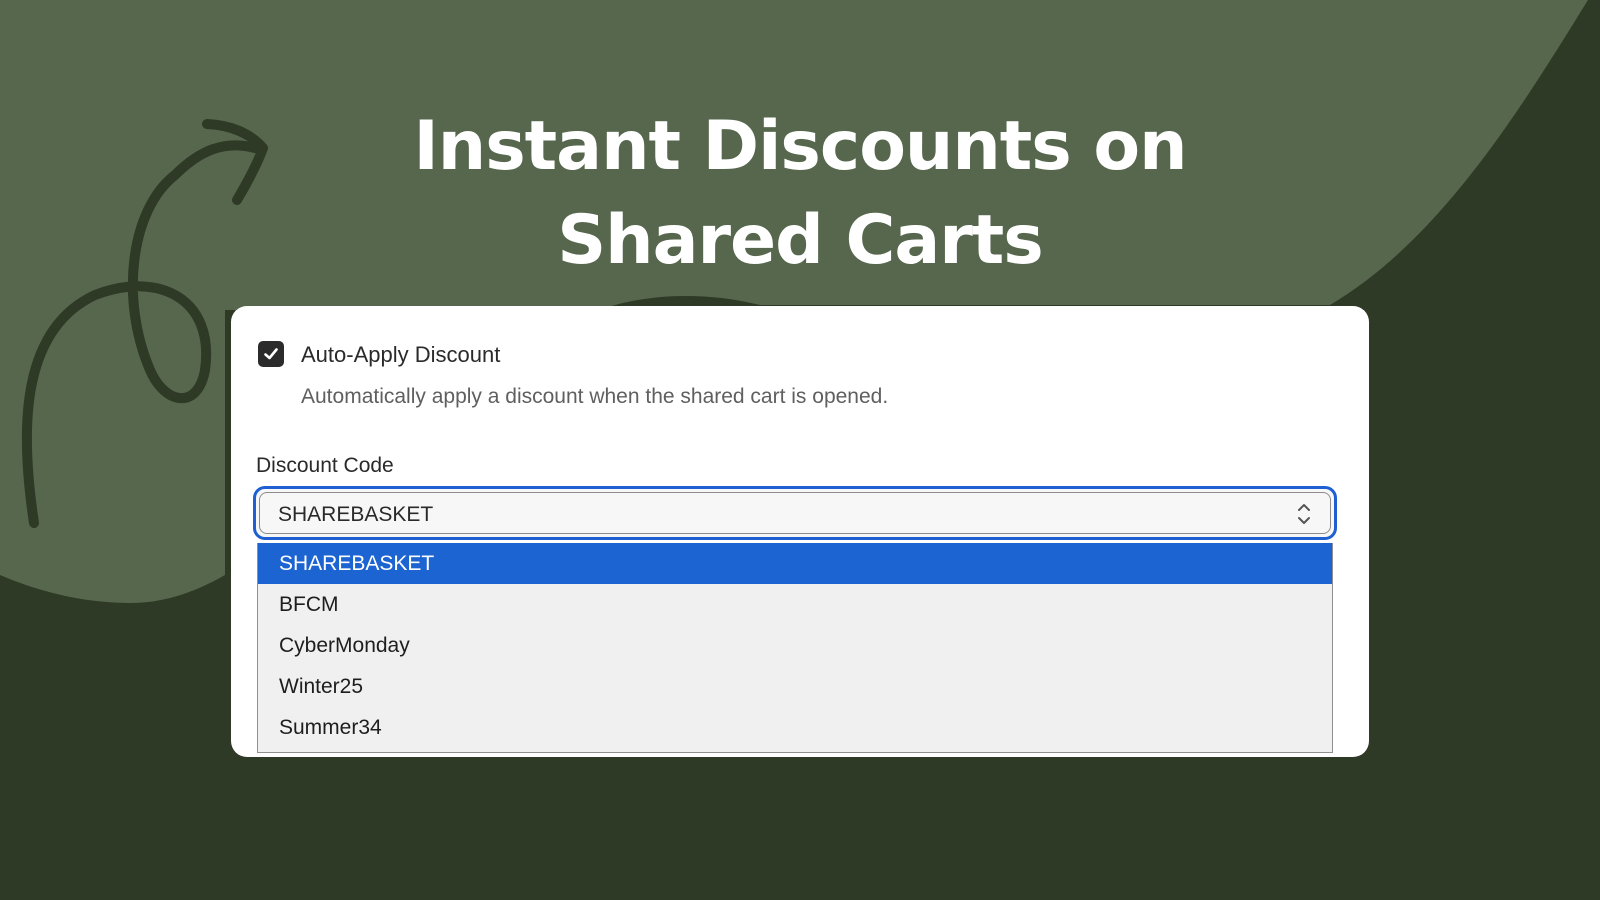 The image size is (1600, 900). Describe the element at coordinates (800, 146) in the screenshot. I see `headline-line-1: Instant Discounts on` at that location.